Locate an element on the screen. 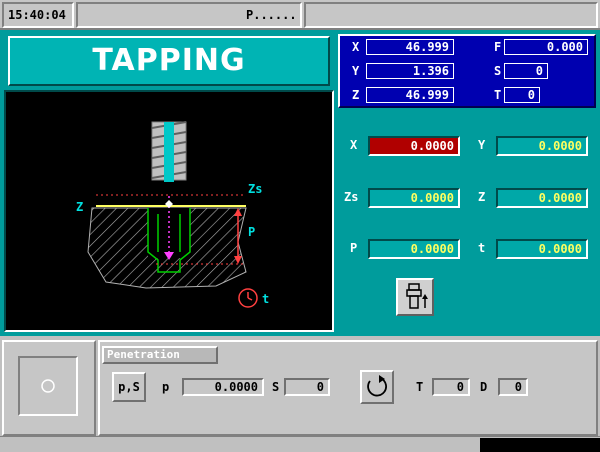 The image size is (600, 452). coord-z-value: 46.999 is located at coordinates (410, 95).